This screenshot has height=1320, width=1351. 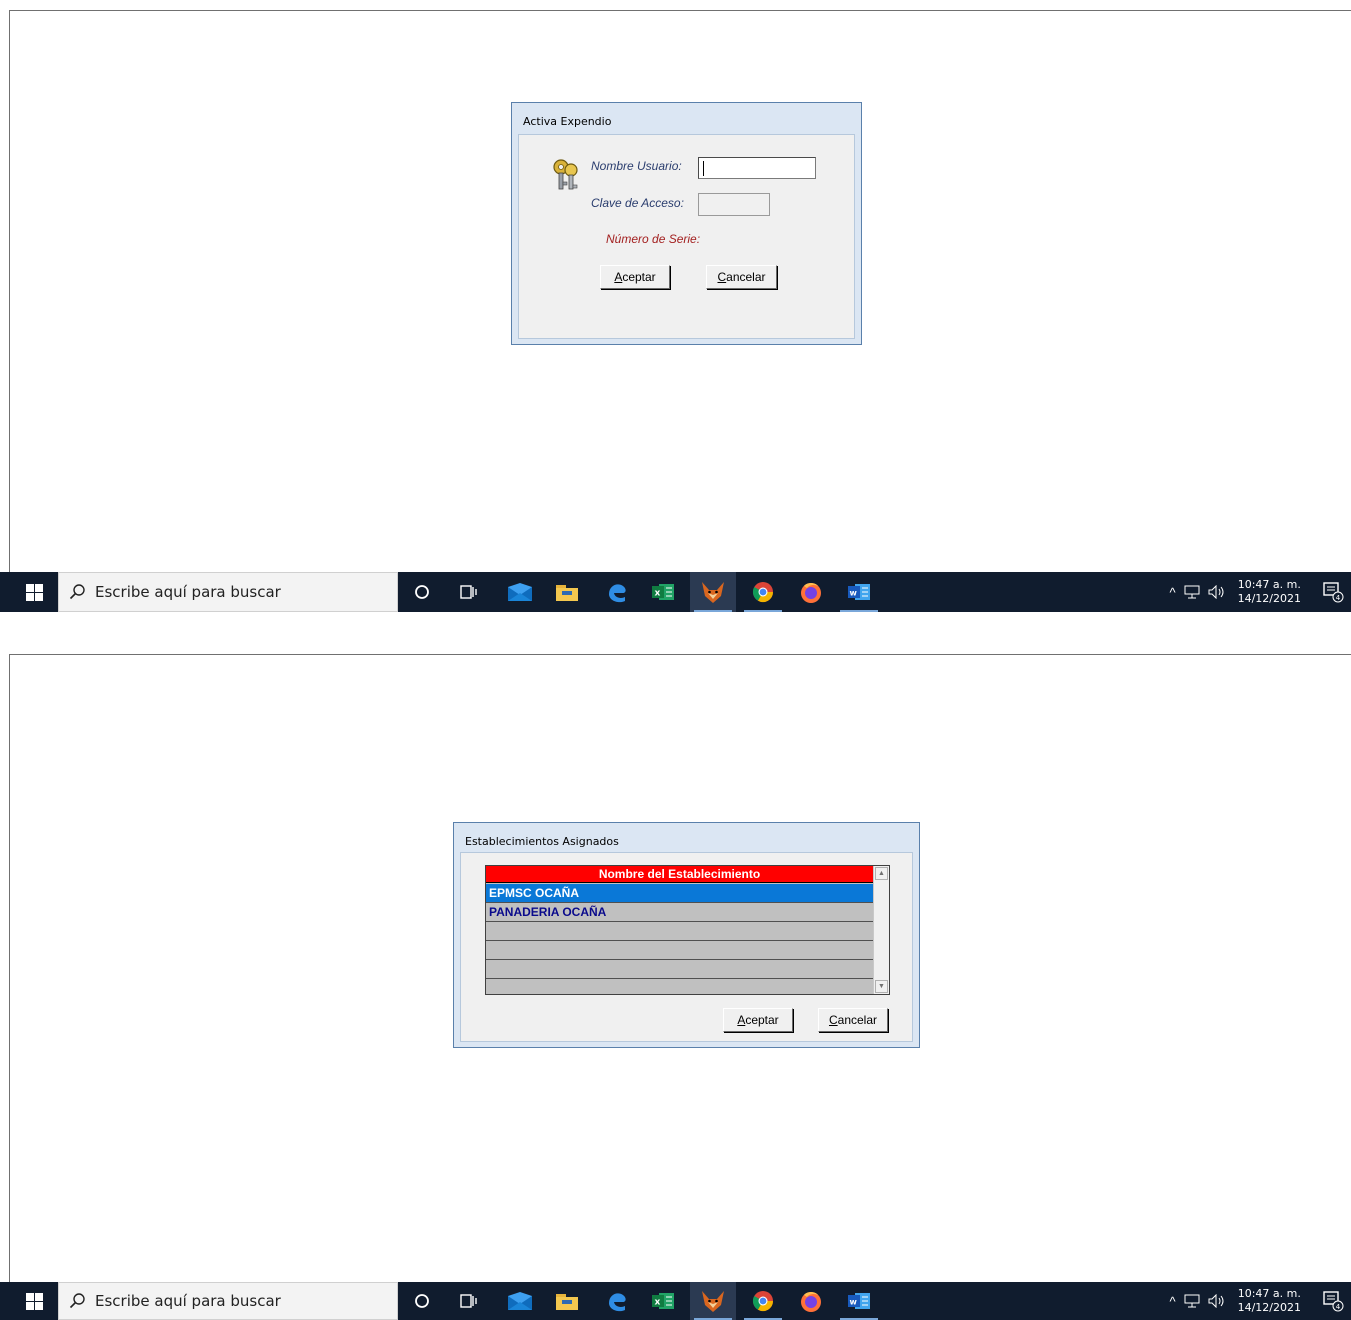 What do you see at coordinates (679, 874) in the screenshot?
I see `column-header: Nombre del Establecimiento` at bounding box center [679, 874].